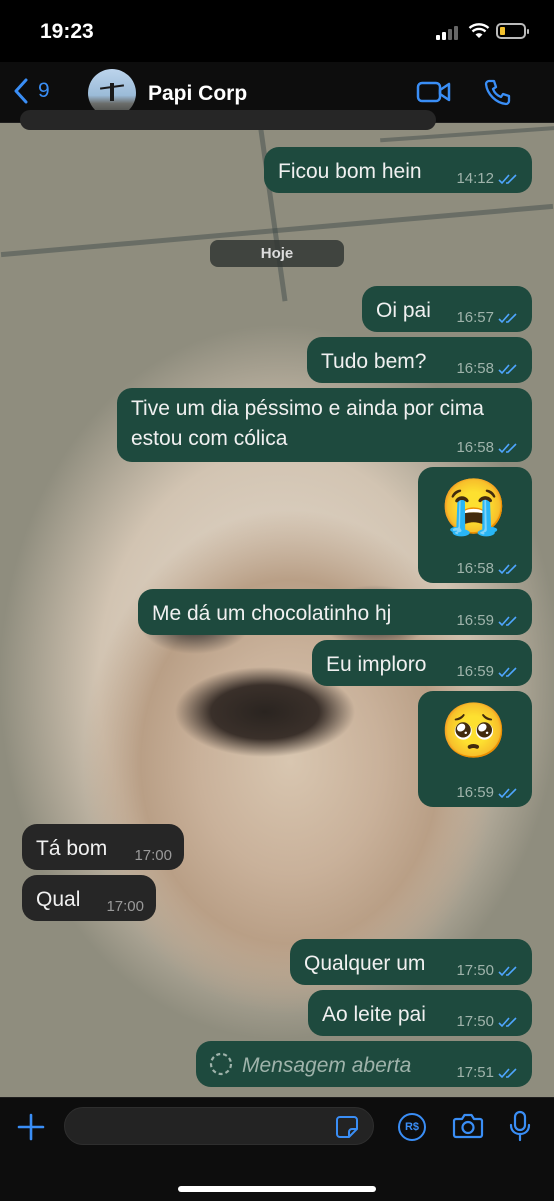 Image resolution: width=554 pixels, height=1201 pixels. I want to click on message-text: Oi pai, so click(403, 310).